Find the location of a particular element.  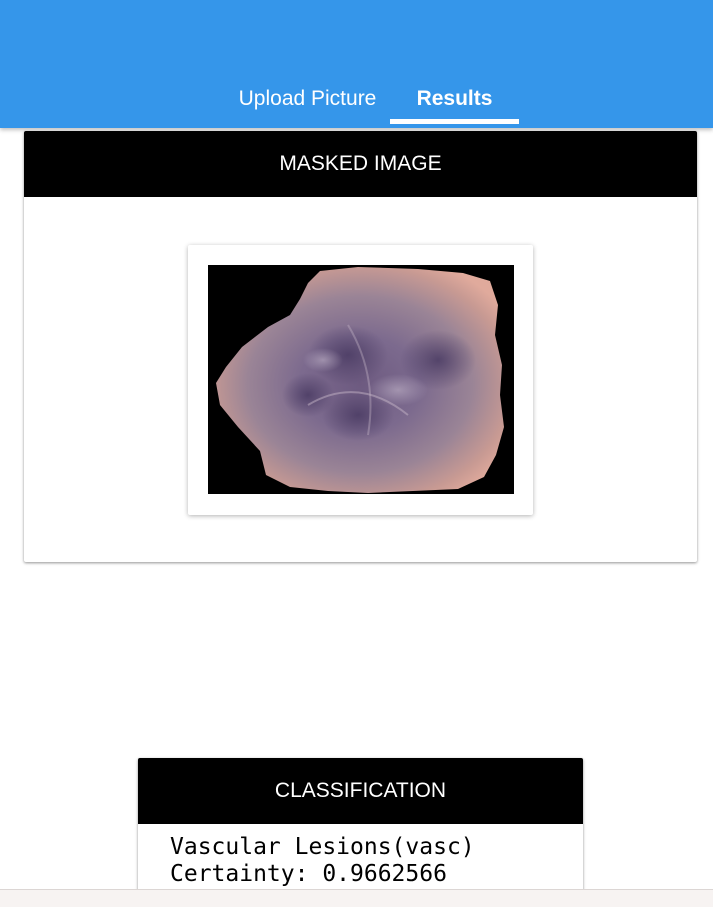

classification-certainty: Certainty: 0.9662566 is located at coordinates (308, 874).